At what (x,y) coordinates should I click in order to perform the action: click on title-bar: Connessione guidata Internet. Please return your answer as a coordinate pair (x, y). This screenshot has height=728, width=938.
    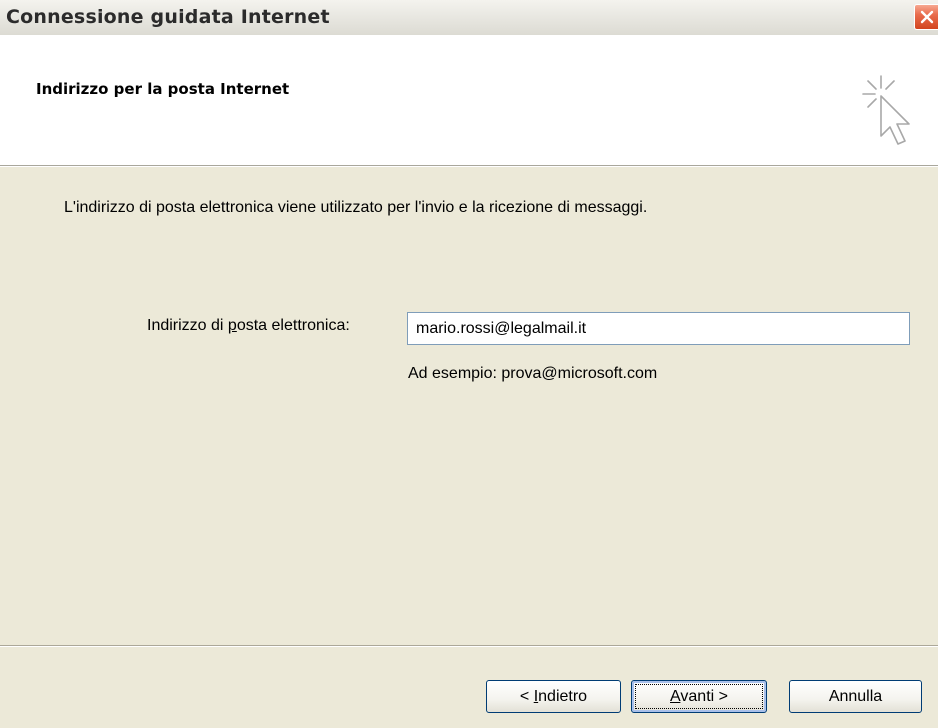
    Looking at the image, I should click on (469, 18).